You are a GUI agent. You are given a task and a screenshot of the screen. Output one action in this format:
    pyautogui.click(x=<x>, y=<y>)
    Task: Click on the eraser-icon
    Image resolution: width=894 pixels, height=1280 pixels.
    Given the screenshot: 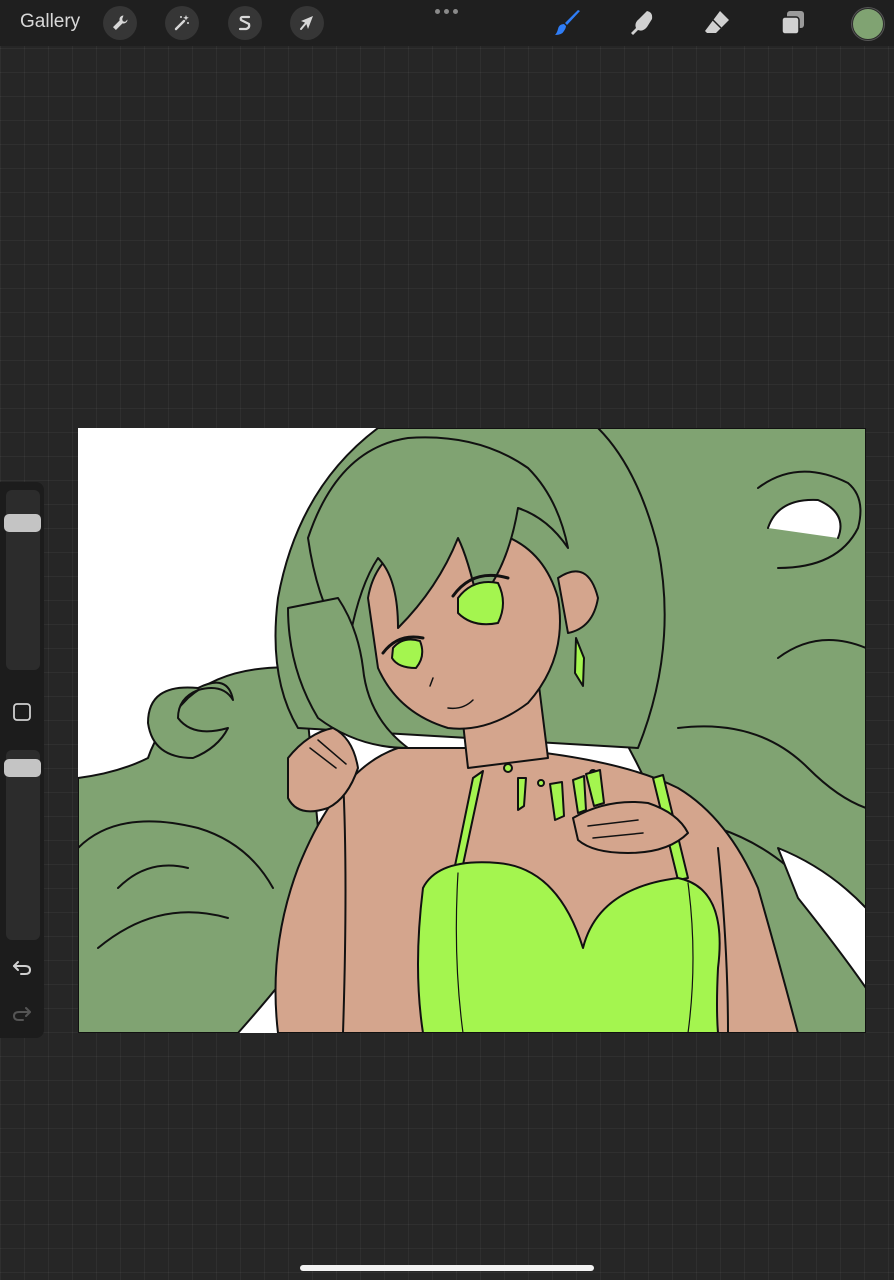 What is the action you would take?
    pyautogui.click(x=717, y=22)
    